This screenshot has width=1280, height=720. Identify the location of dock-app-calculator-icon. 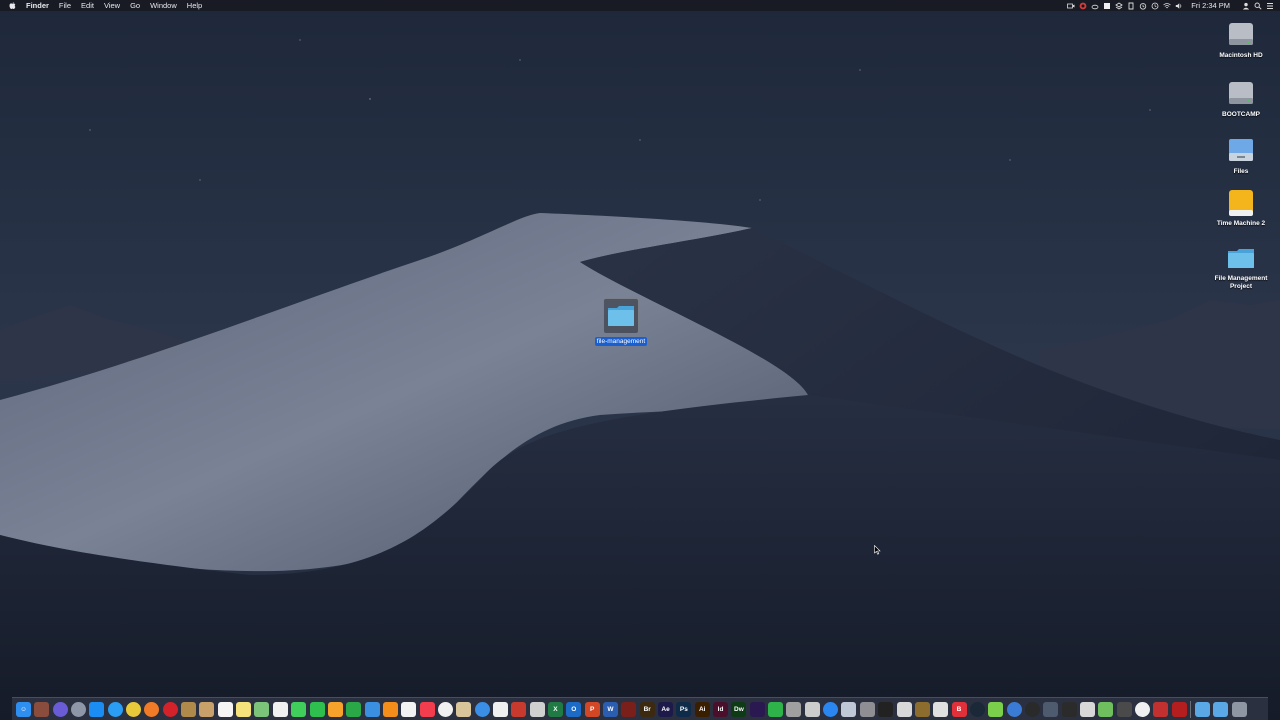
(1124, 709).